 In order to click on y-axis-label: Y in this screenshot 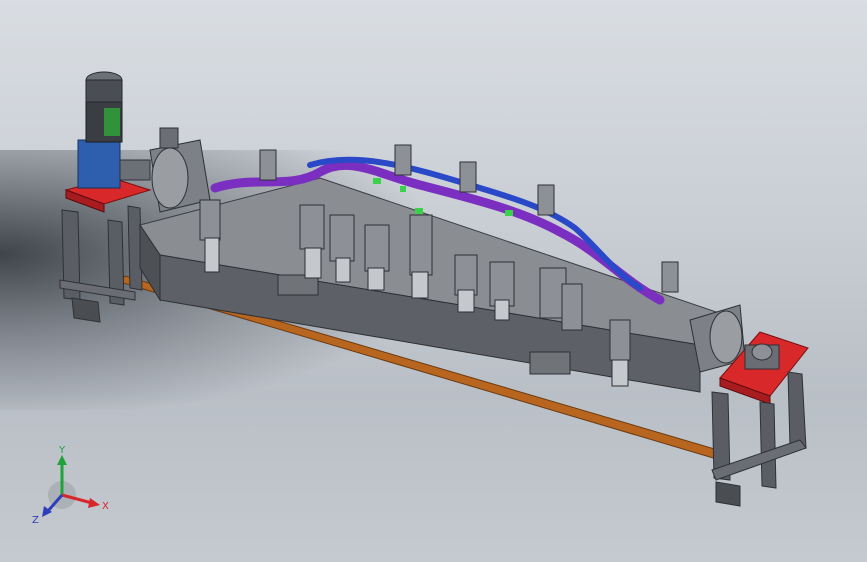, I will do `click(62, 450)`.